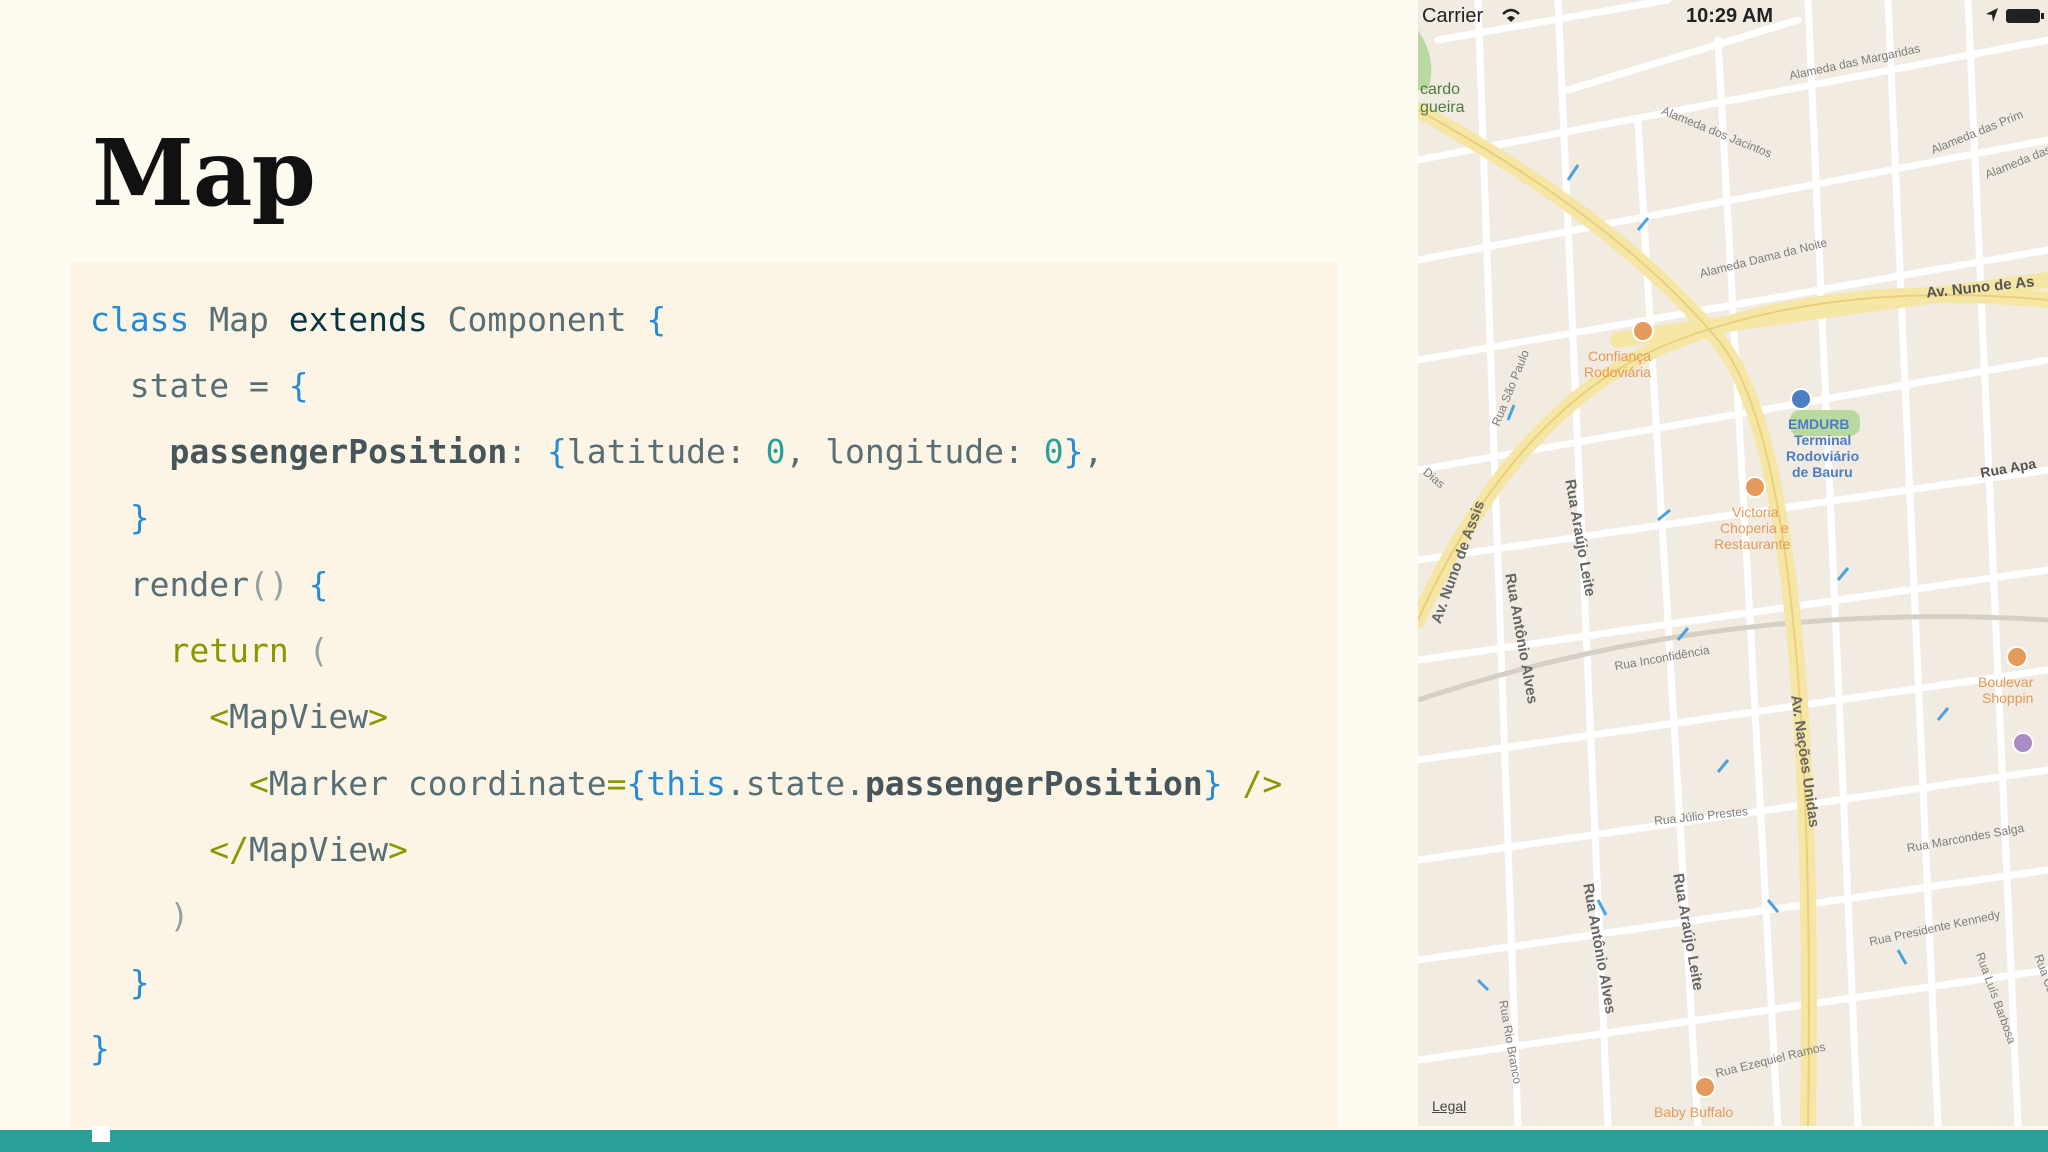  I want to click on code-line-9: </MapView>, so click(249, 850).